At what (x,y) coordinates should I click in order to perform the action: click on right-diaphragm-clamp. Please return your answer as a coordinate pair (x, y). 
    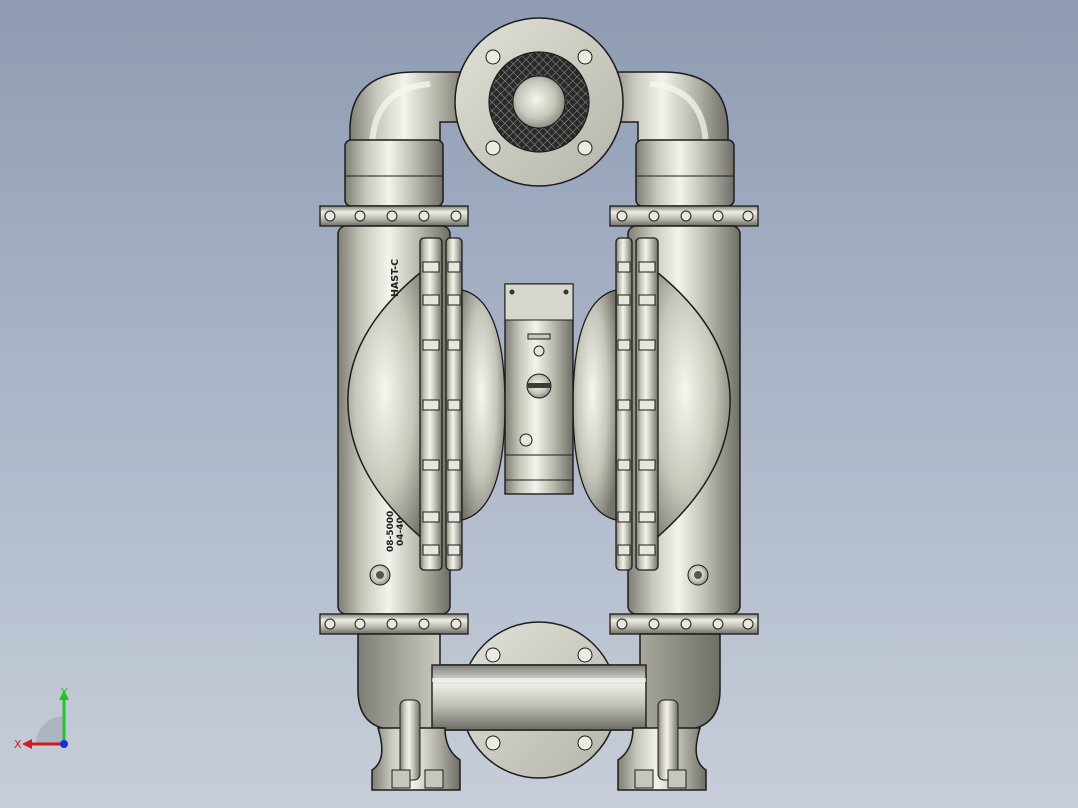
    Looking at the image, I should click on (637, 404).